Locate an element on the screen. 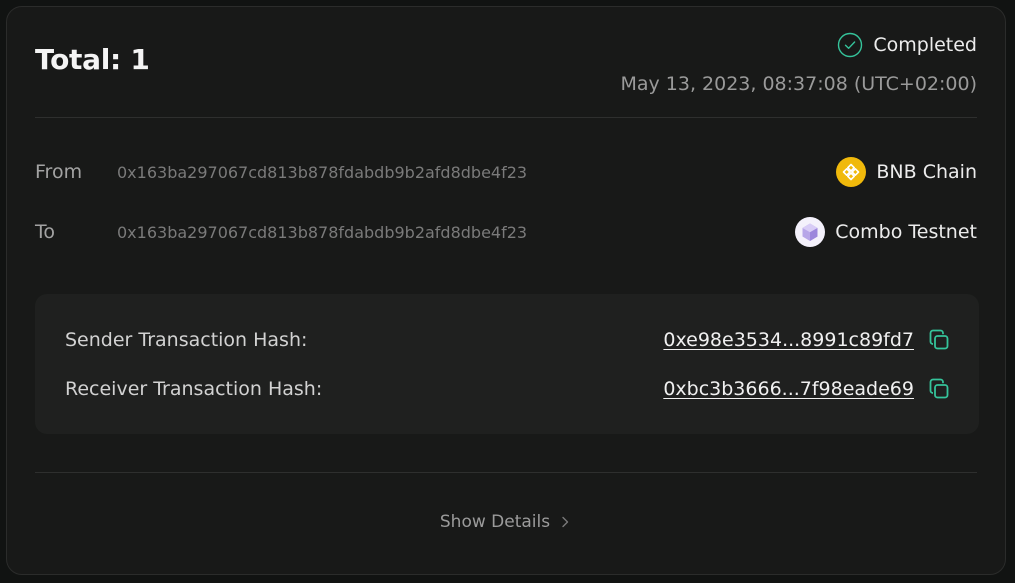 The image size is (1015, 583). to-label: To is located at coordinates (45, 232).